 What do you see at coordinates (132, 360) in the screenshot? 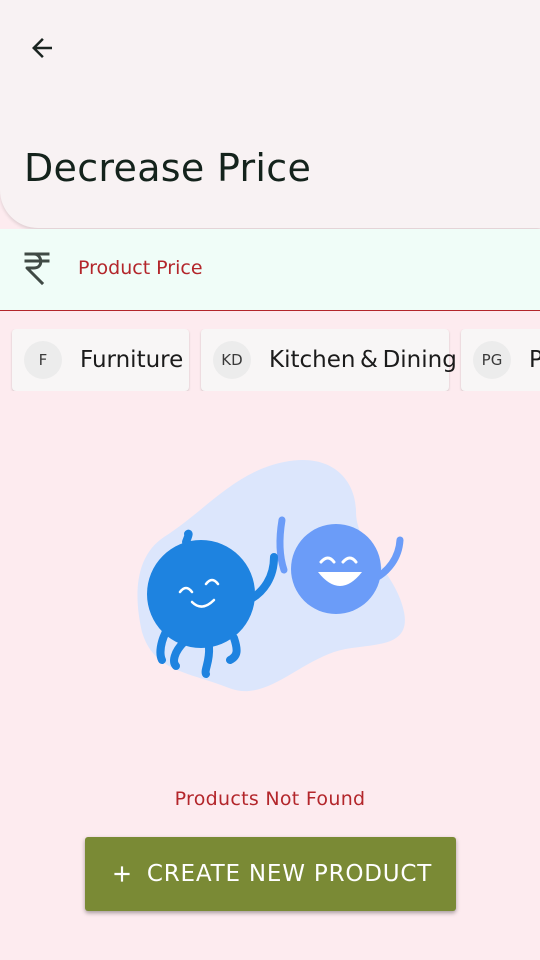
I see `chip-label: Furniture` at bounding box center [132, 360].